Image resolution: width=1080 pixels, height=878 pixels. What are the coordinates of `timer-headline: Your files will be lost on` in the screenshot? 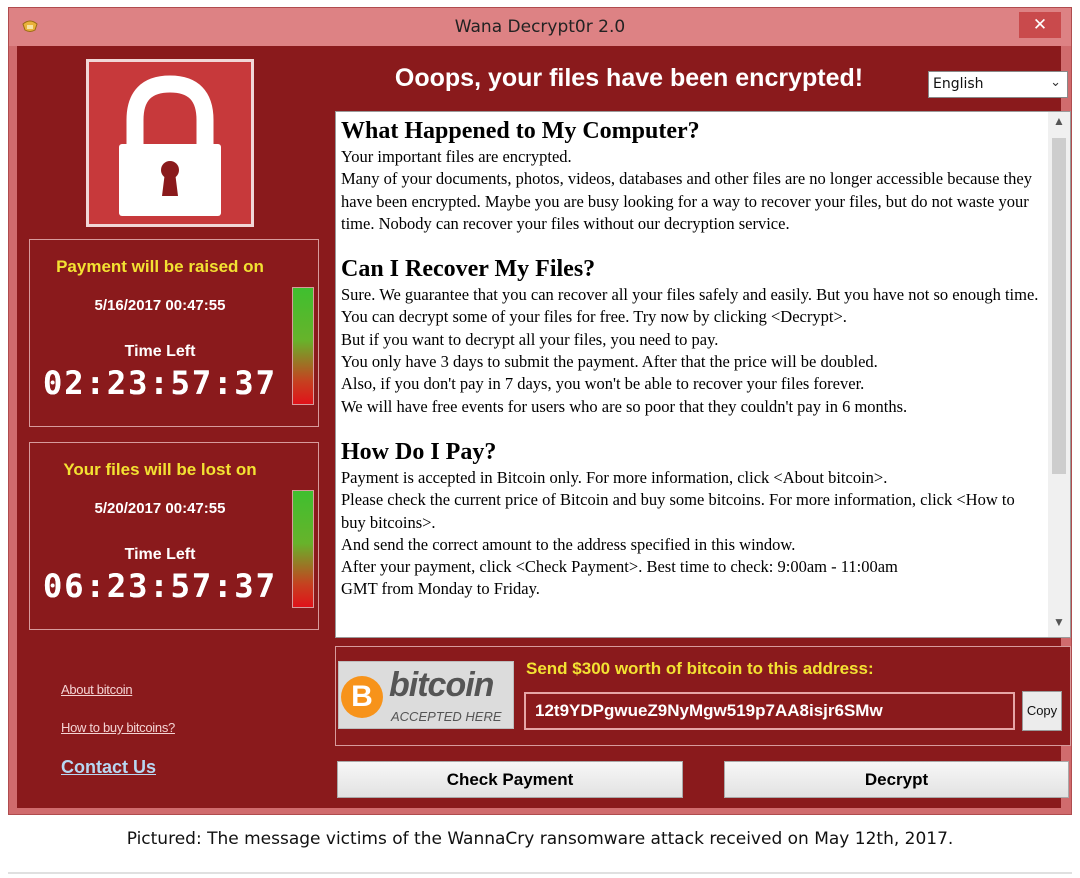 It's located at (160, 469).